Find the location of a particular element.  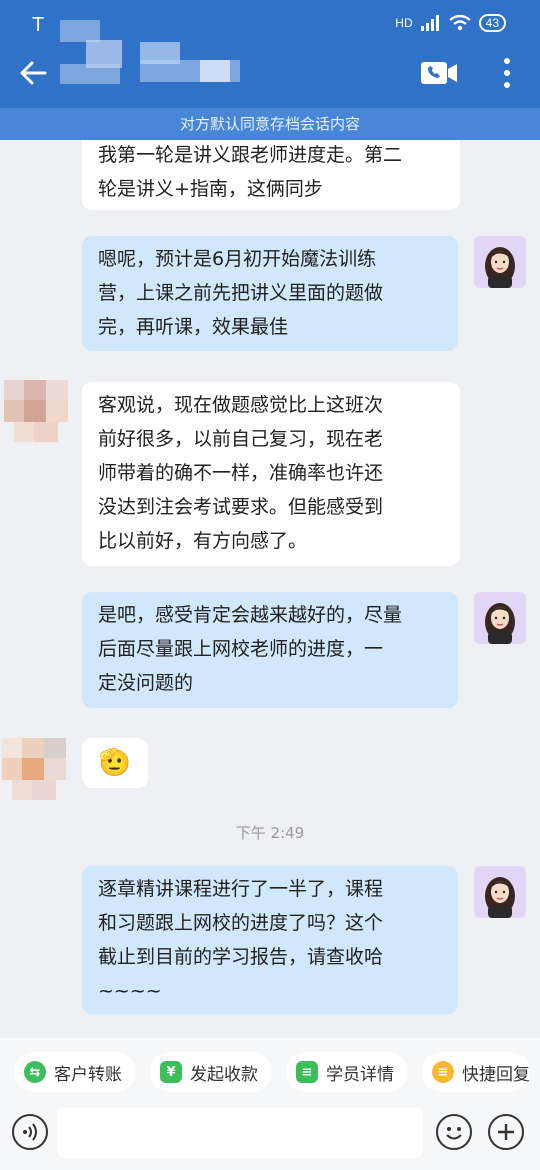

message-line: 没达到注会考试要求。但能感受到 is located at coordinates (241, 507).